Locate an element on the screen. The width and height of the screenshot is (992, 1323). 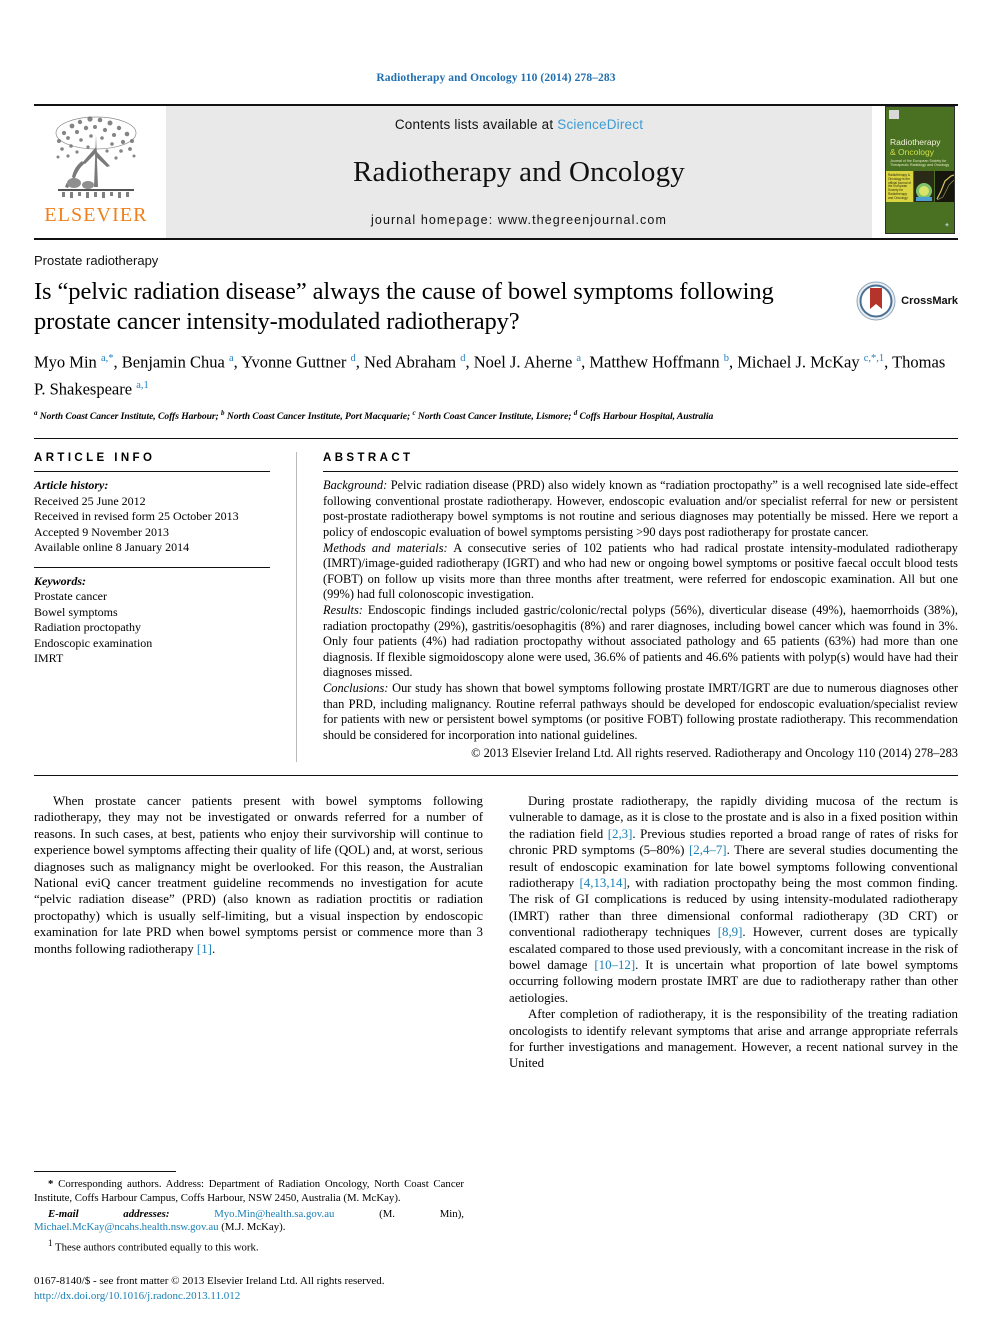
keyword-item: Radiation proctopathy is located at coordinates (87, 627).